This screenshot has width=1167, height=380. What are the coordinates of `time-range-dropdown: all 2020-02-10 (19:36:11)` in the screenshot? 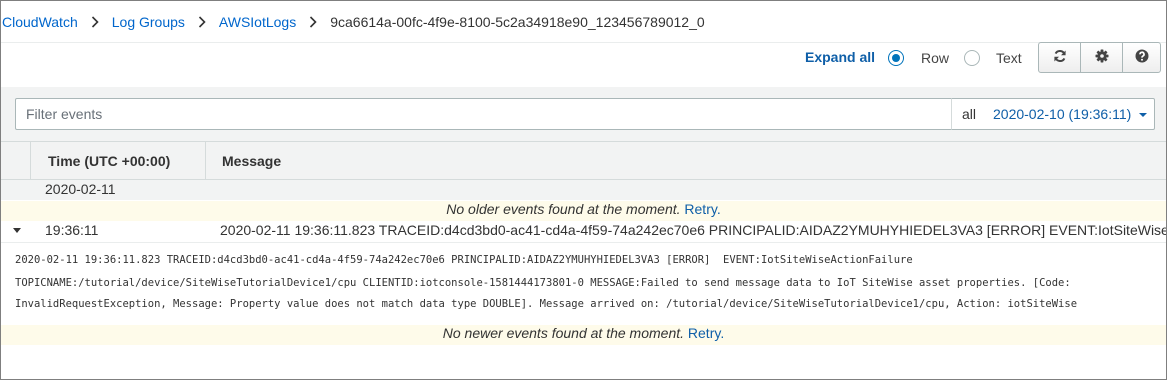 It's located at (1053, 114).